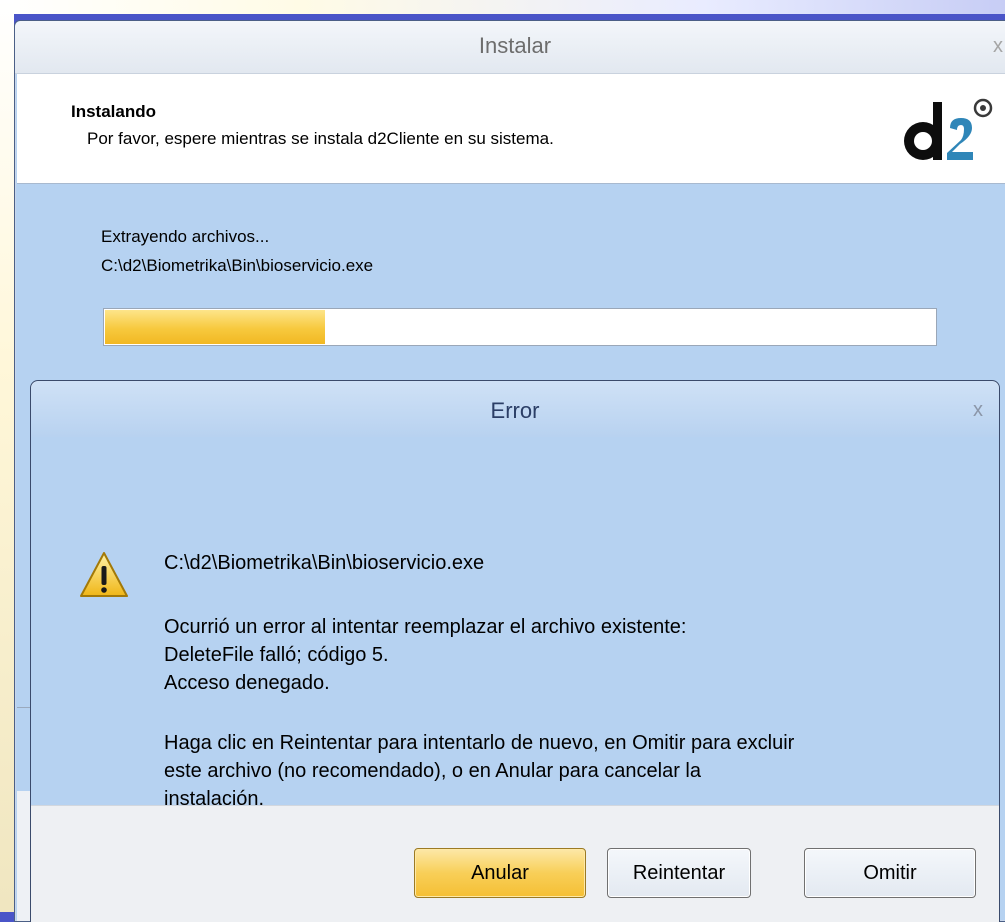  What do you see at coordinates (948, 129) in the screenshot?
I see `d2-logo-icon` at bounding box center [948, 129].